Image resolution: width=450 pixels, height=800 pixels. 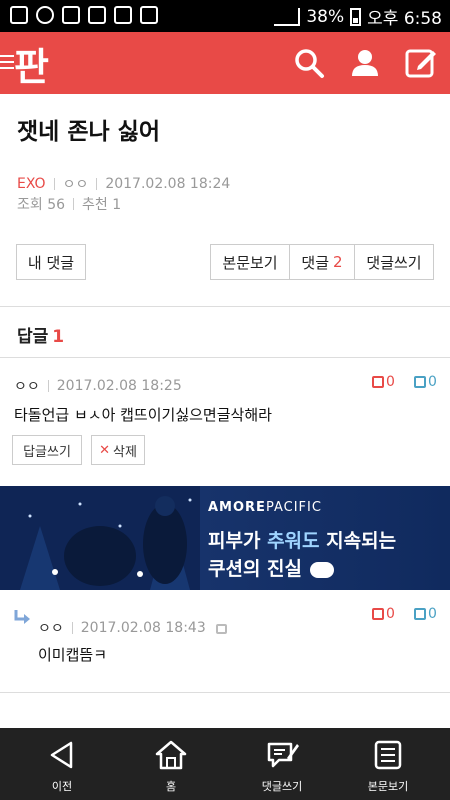 I want to click on home-icon, so click(x=171, y=755).